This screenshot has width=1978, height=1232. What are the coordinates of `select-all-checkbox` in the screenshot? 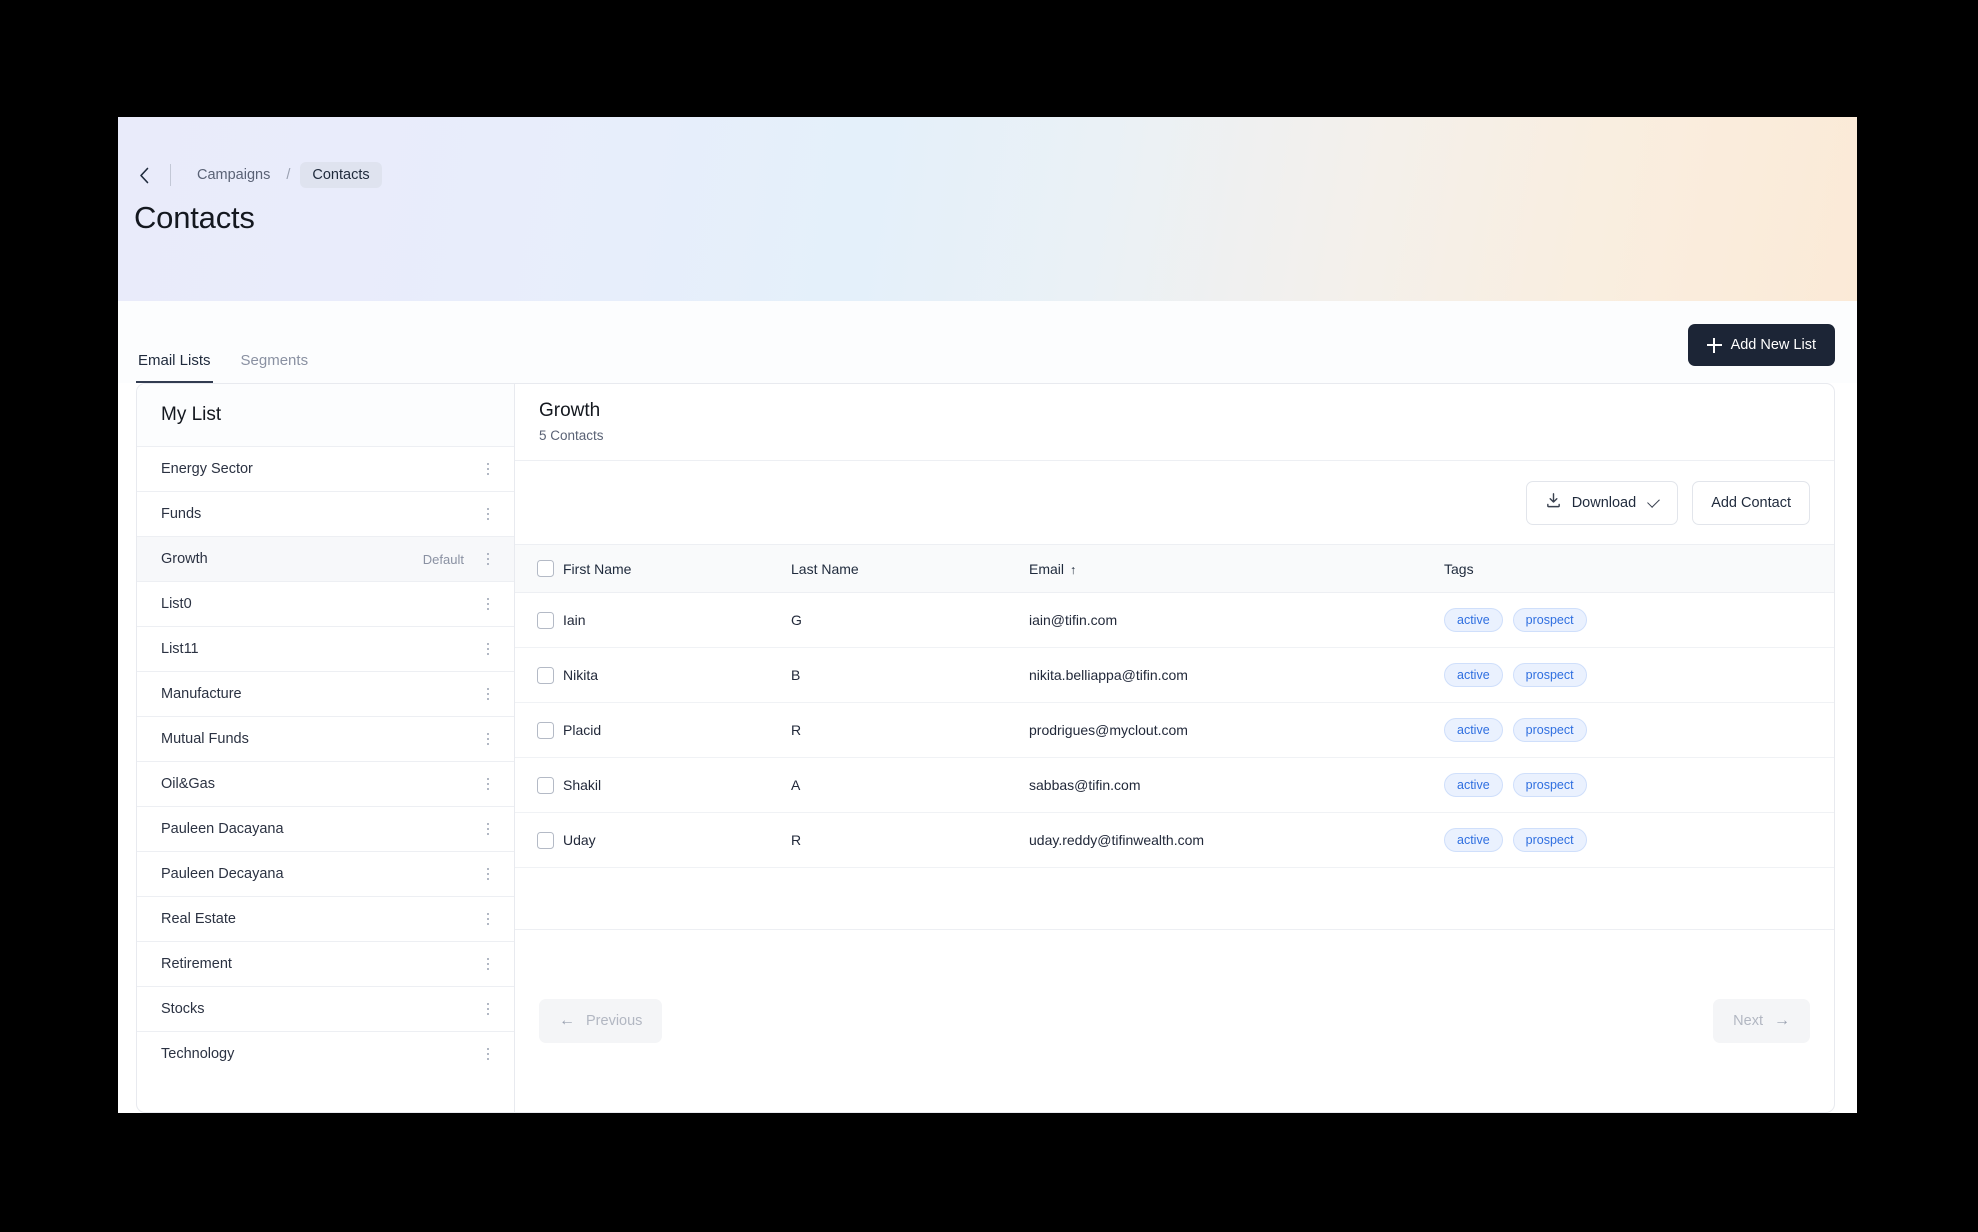 It's located at (545, 568).